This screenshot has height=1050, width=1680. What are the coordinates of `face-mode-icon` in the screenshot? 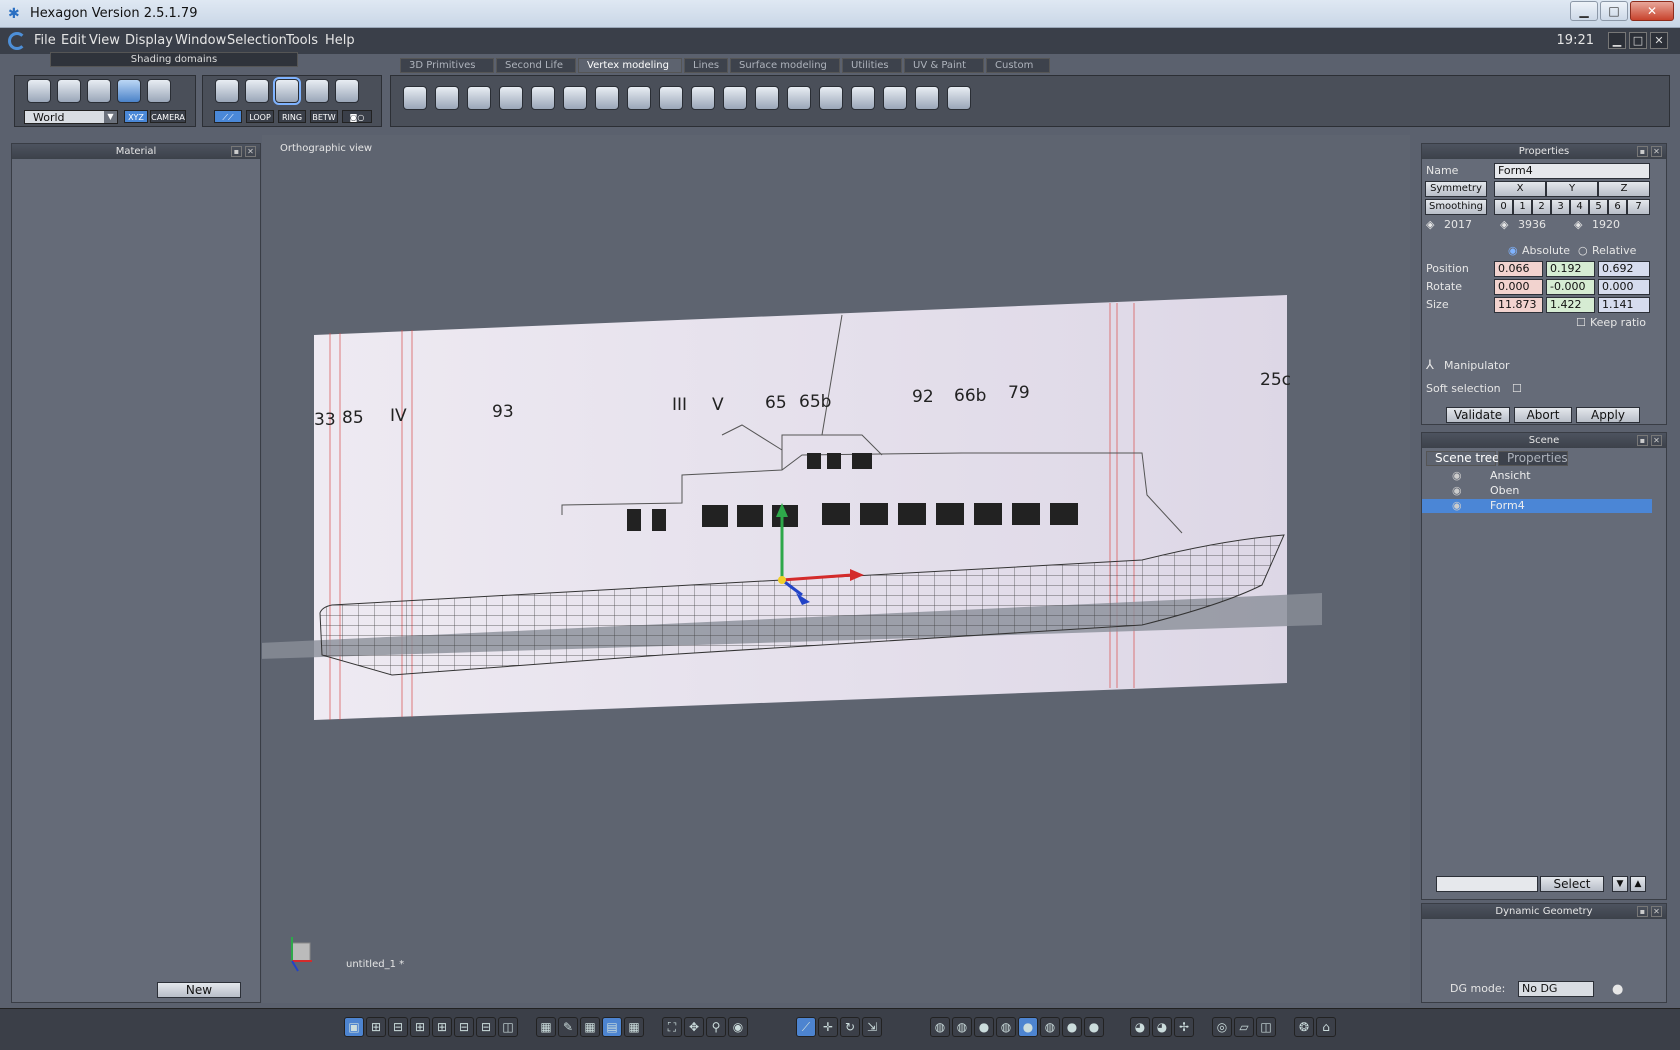 It's located at (257, 91).